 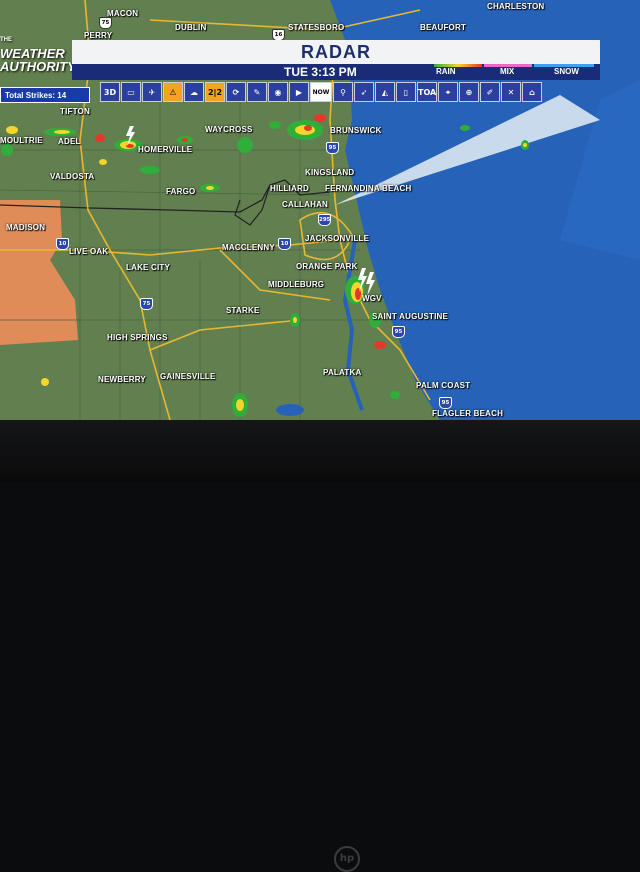 I want to click on city-label: STATESBORO, so click(x=316, y=27).